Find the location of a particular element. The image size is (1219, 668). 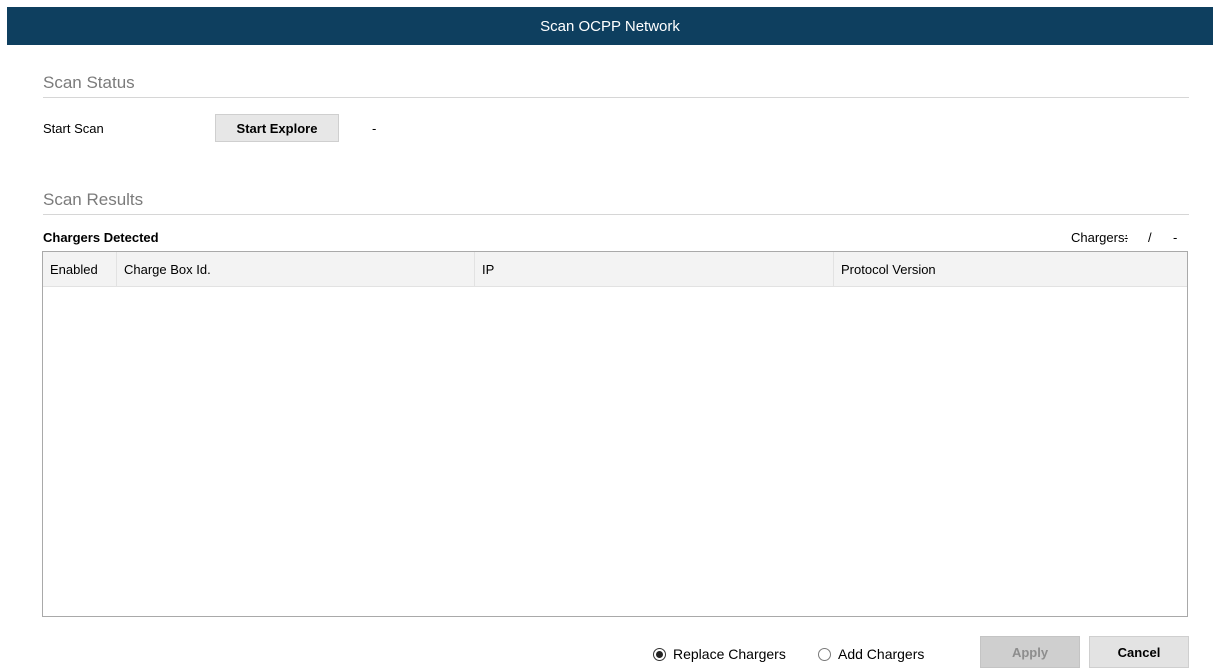

replace-chargers-radio: Replace Chargers is located at coordinates (719, 654).